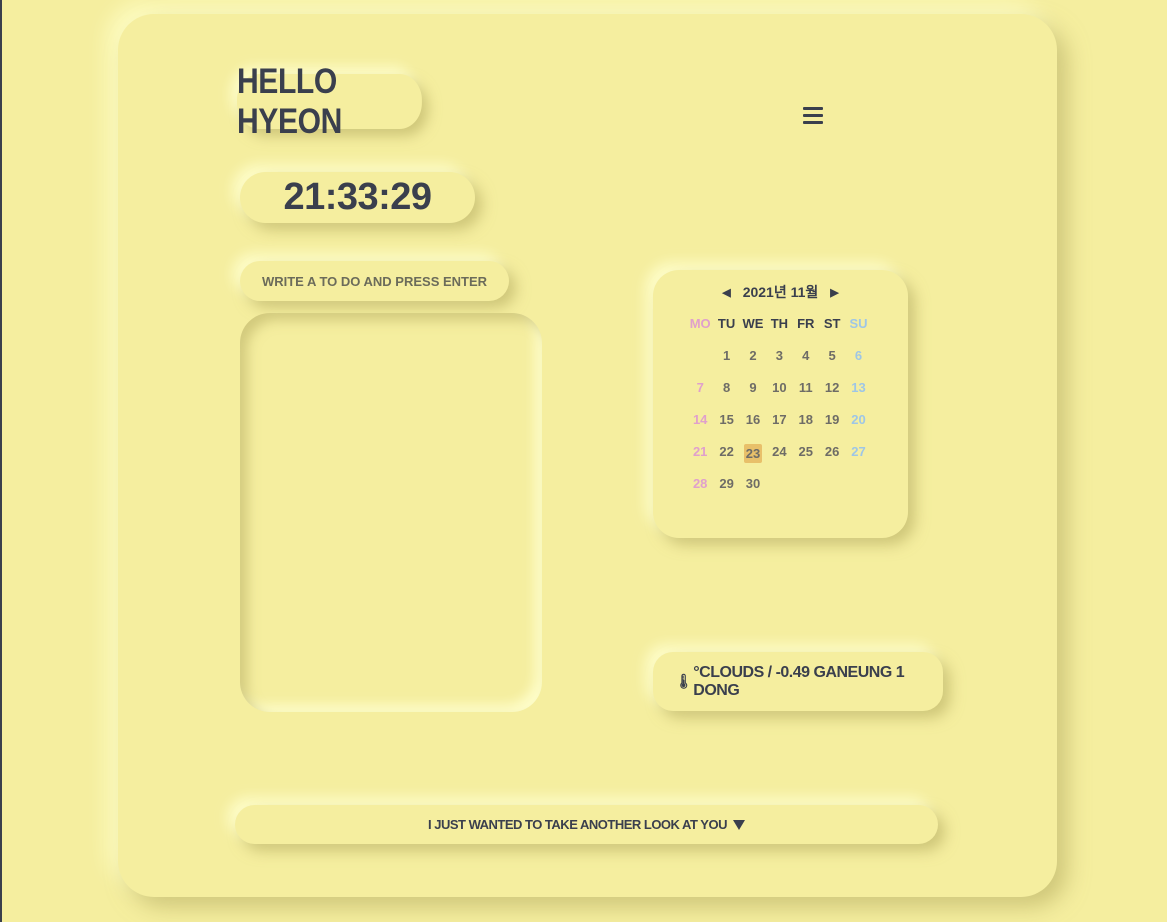 This screenshot has height=922, width=1167. I want to click on play-triangle-icon, so click(738, 824).